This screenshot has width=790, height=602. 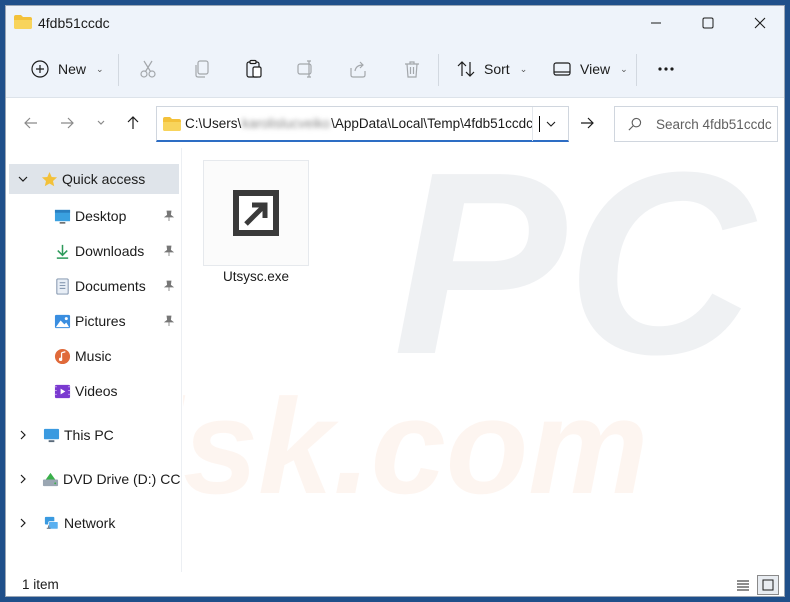 What do you see at coordinates (51, 435) in the screenshot?
I see `this-pc-icon` at bounding box center [51, 435].